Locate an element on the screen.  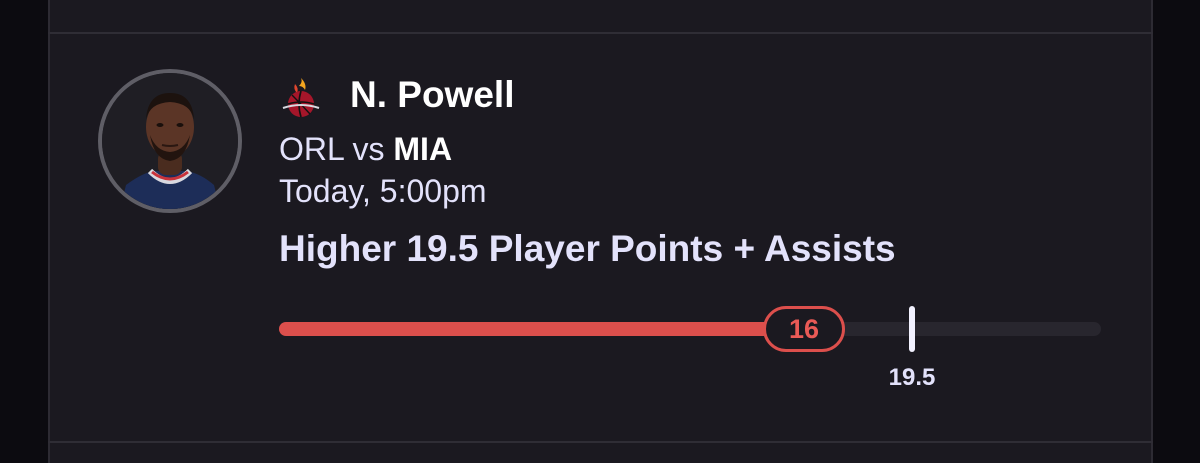
game-time: Today, 5:00pm is located at coordinates (383, 191).